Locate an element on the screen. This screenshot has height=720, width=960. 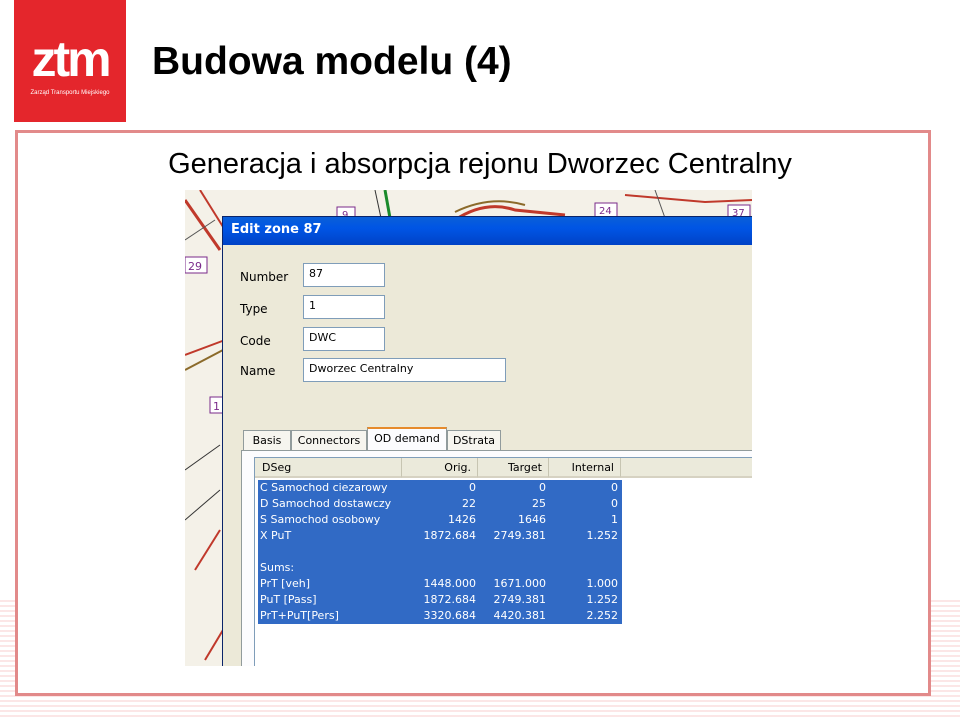
type-field: 1 is located at coordinates (344, 307).